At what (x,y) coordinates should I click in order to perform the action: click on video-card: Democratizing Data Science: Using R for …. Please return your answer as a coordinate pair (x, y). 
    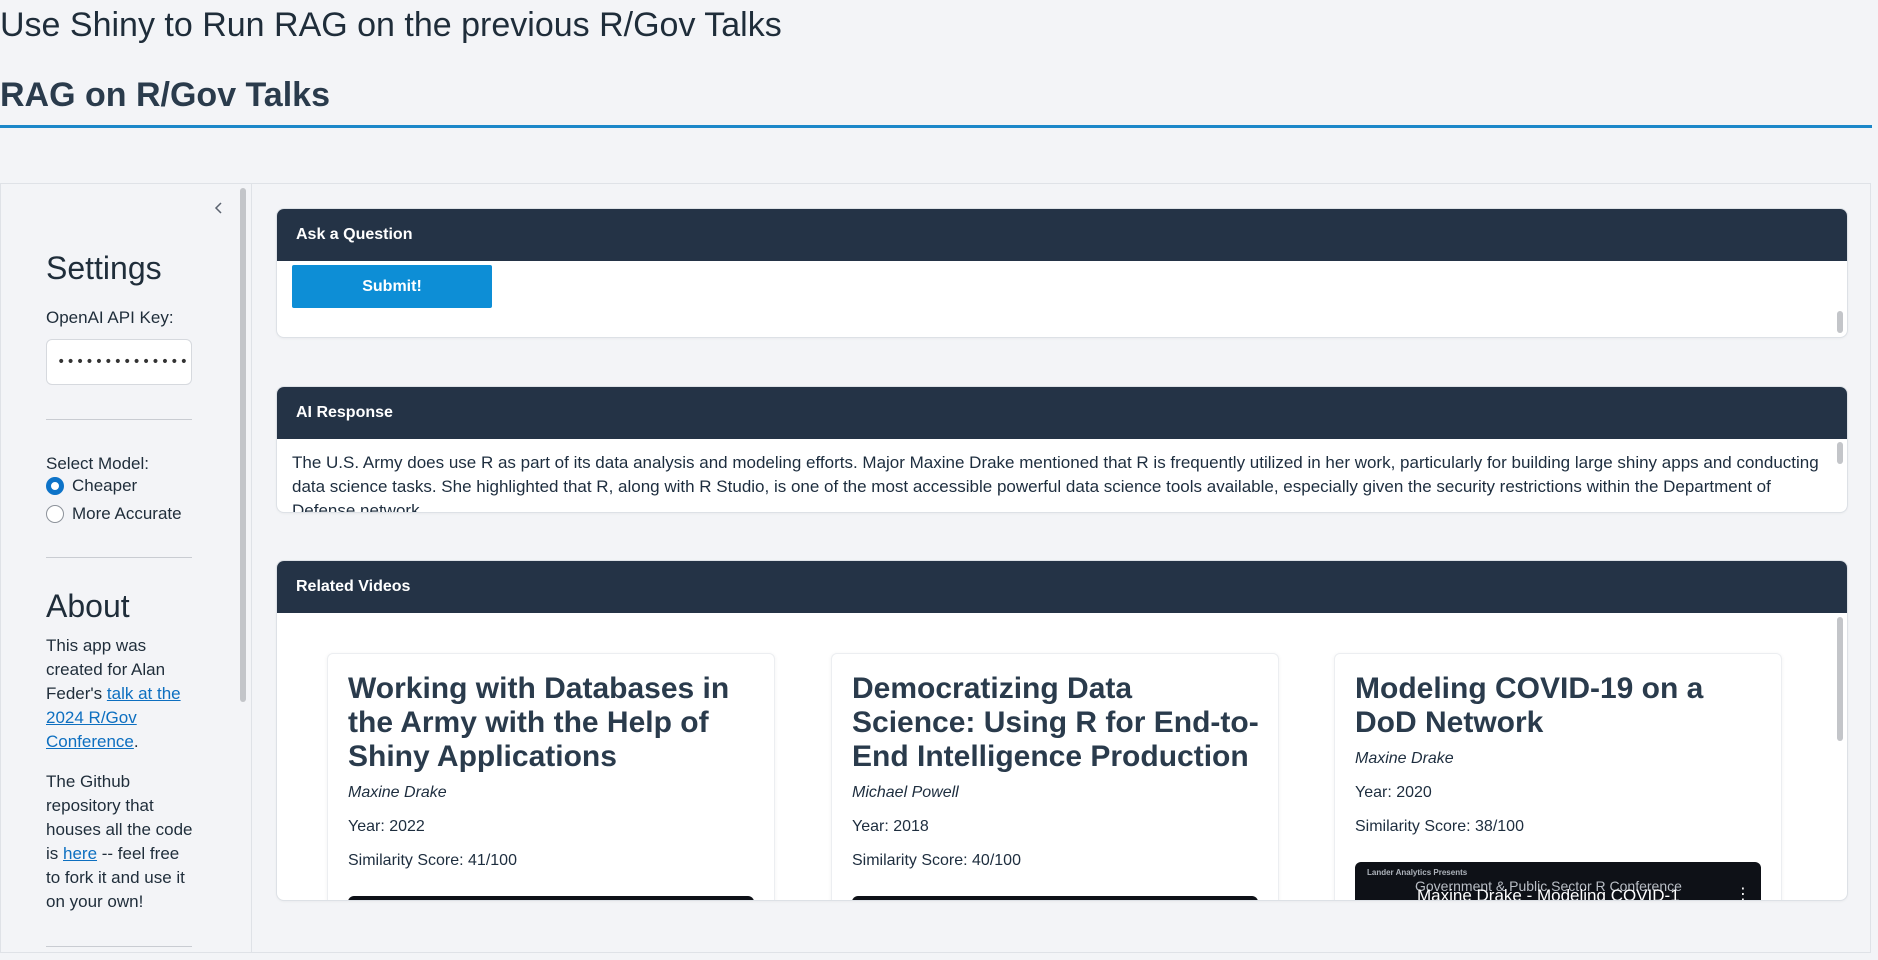
    Looking at the image, I should click on (1055, 776).